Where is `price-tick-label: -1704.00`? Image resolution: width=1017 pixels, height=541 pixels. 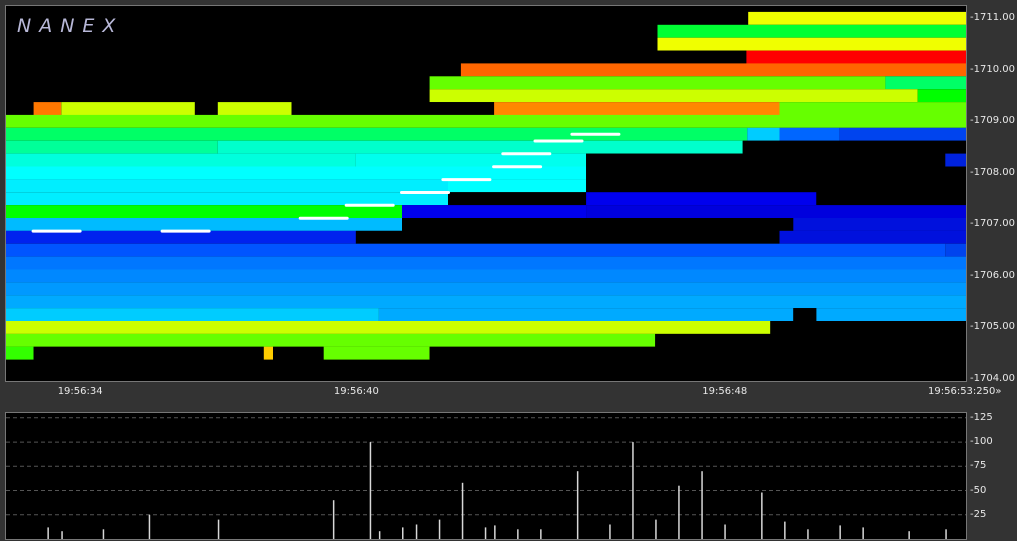
price-tick-label: -1704.00 is located at coordinates (992, 378).